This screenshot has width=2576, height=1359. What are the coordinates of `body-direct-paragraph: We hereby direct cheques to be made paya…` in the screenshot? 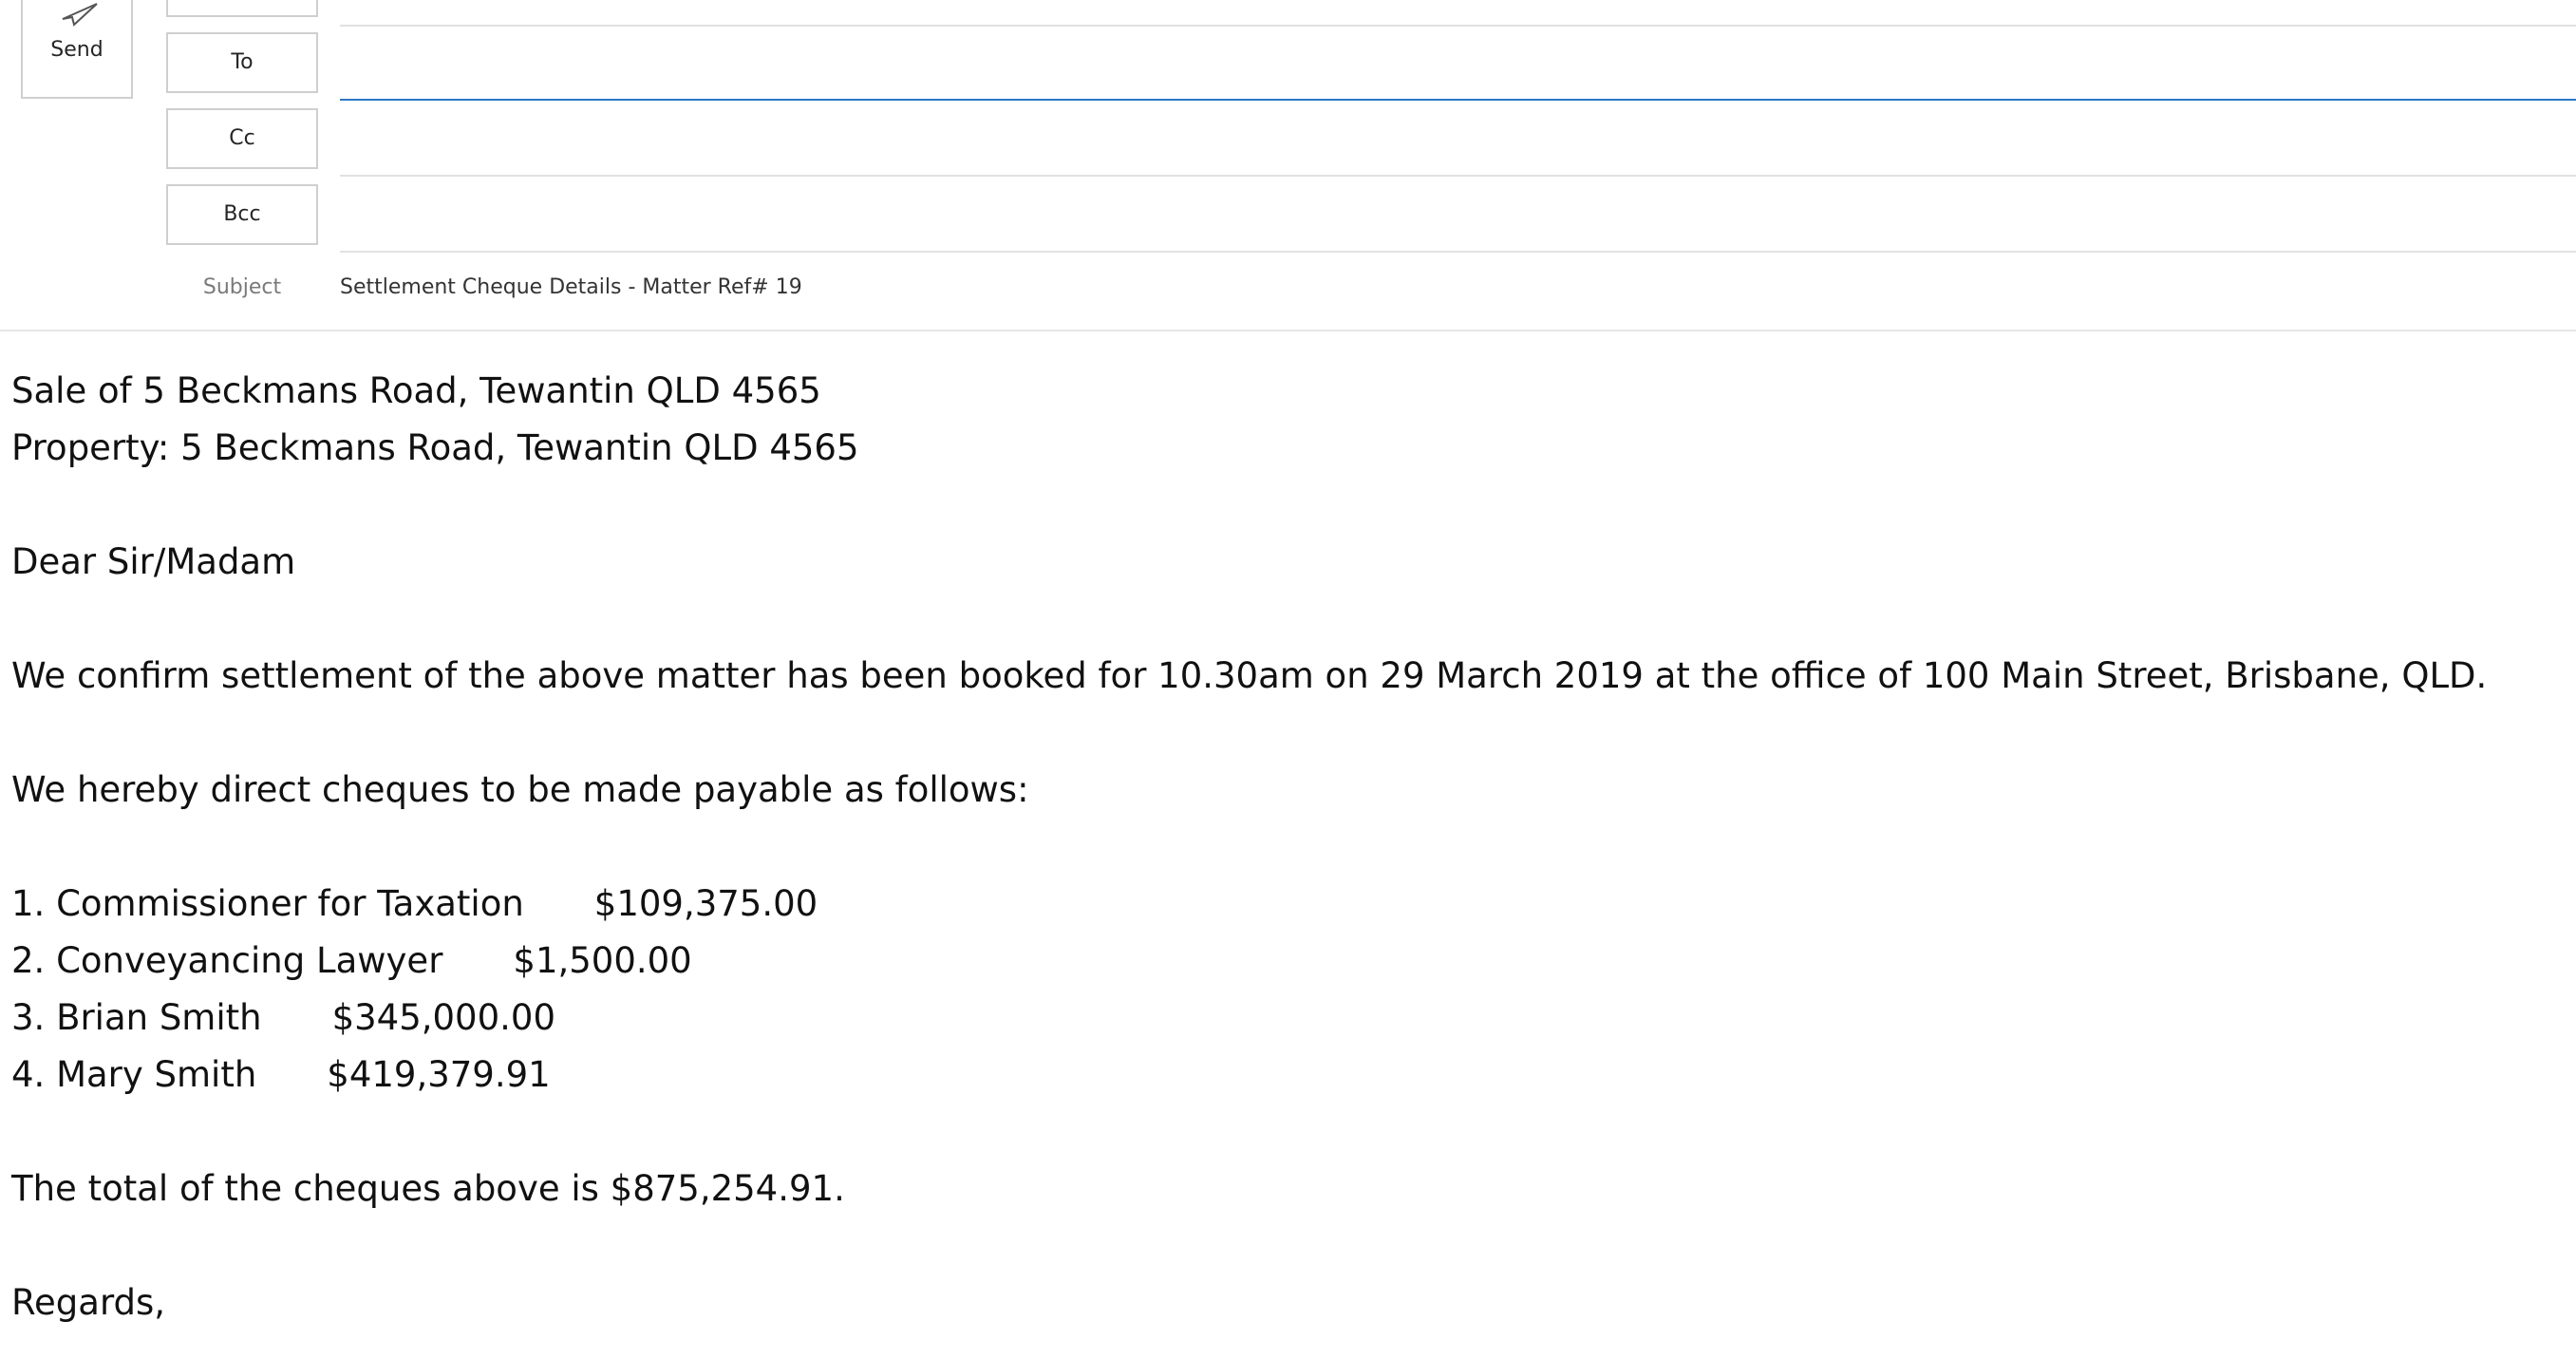 It's located at (520, 790).